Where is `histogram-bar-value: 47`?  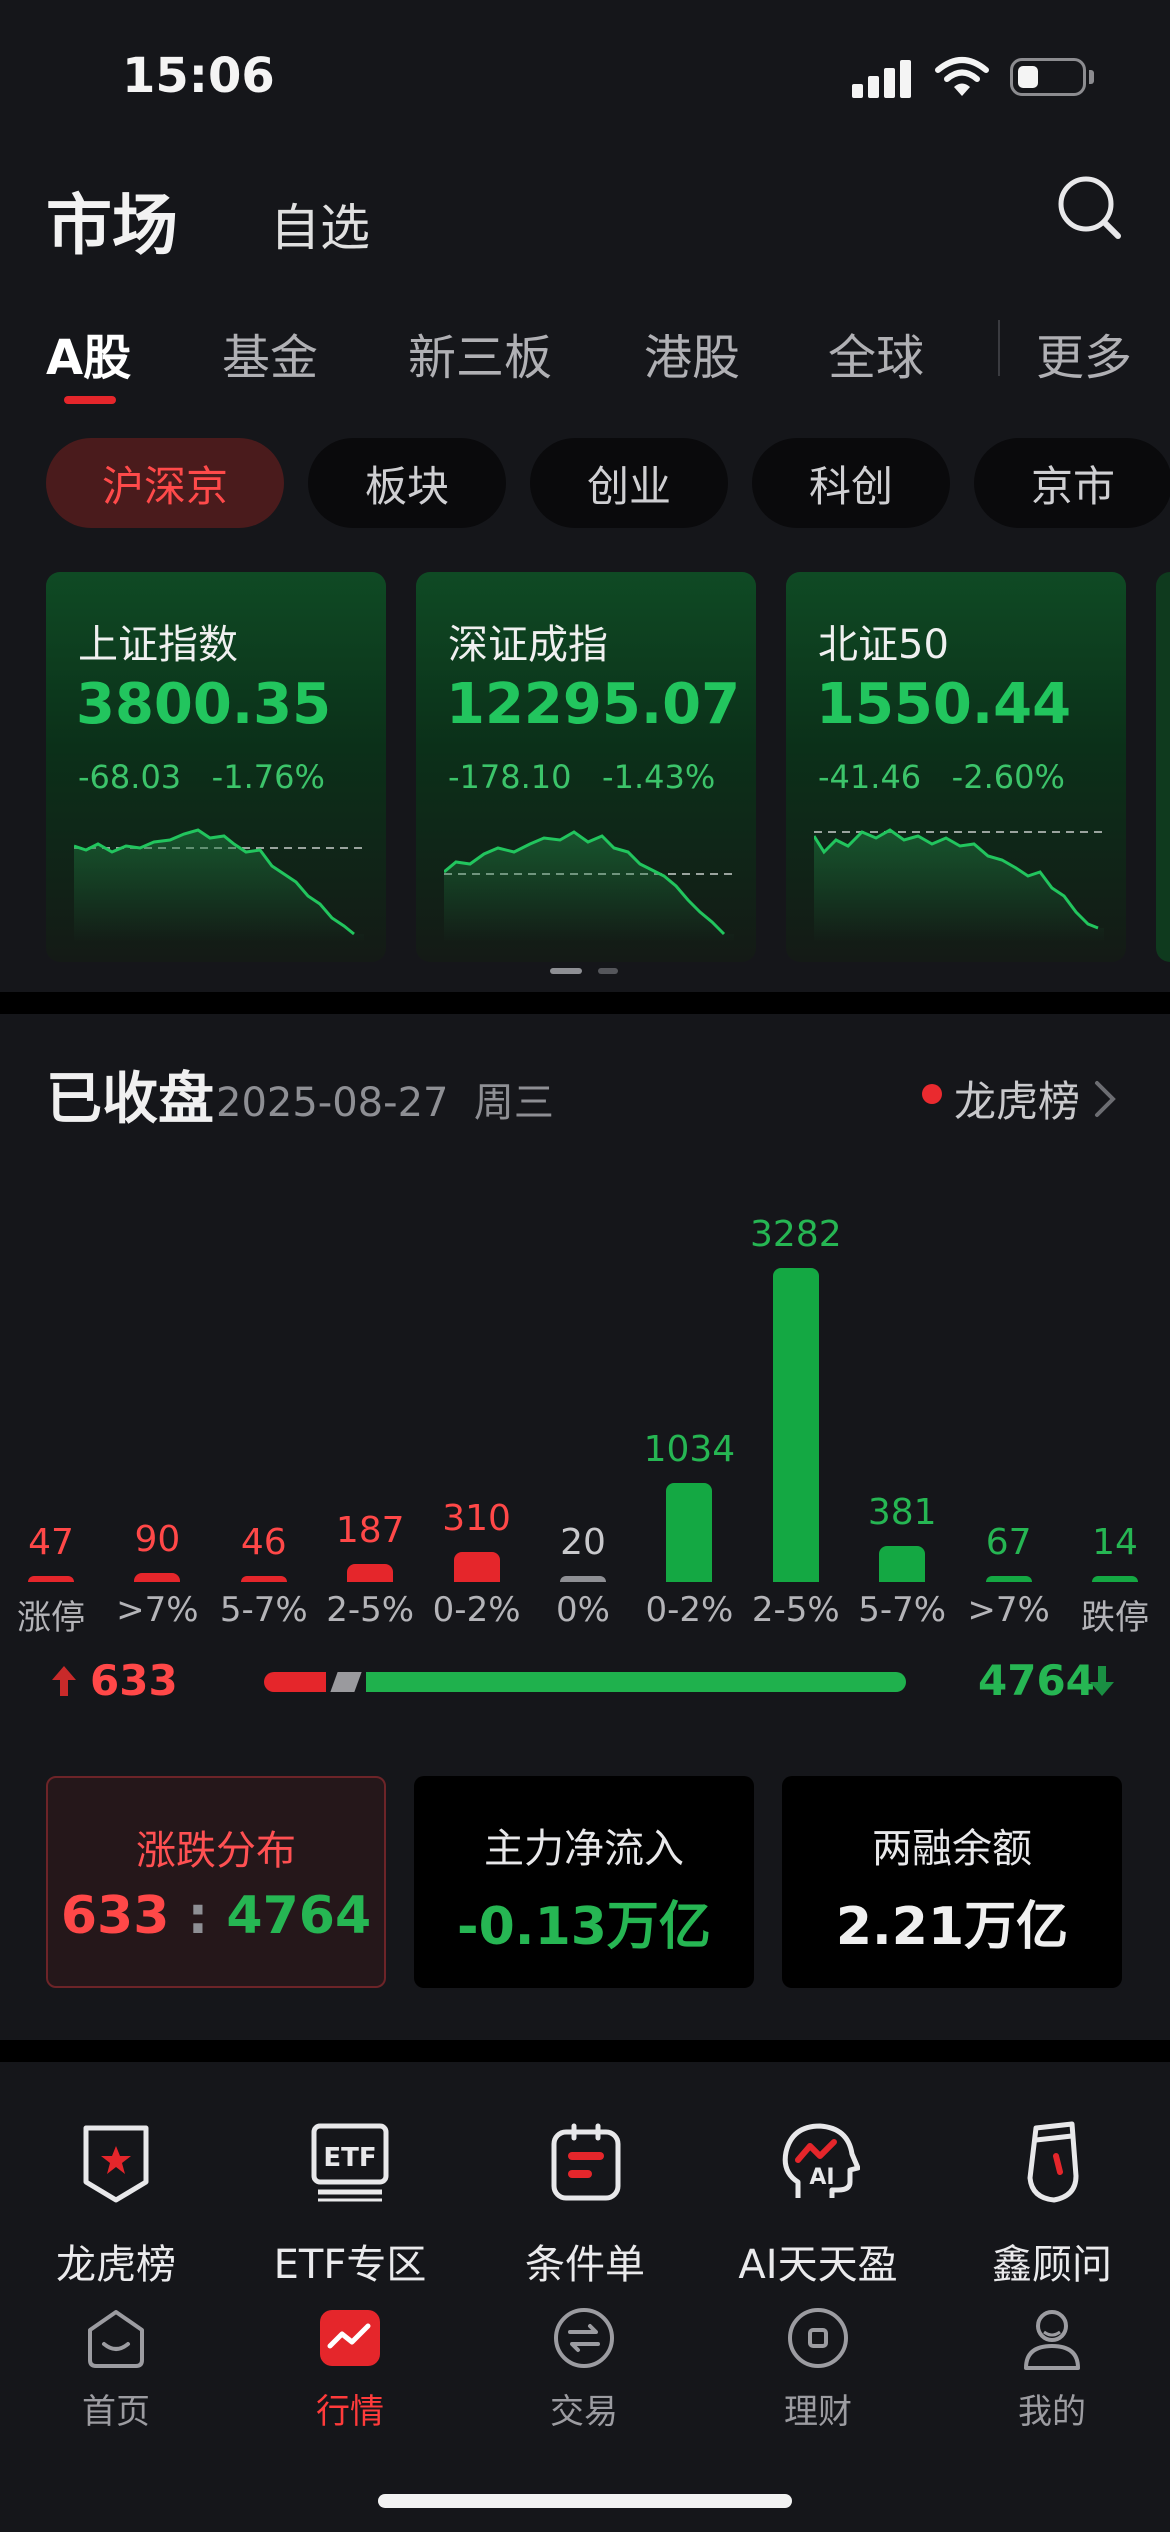
histogram-bar-value: 47 is located at coordinates (51, 1542).